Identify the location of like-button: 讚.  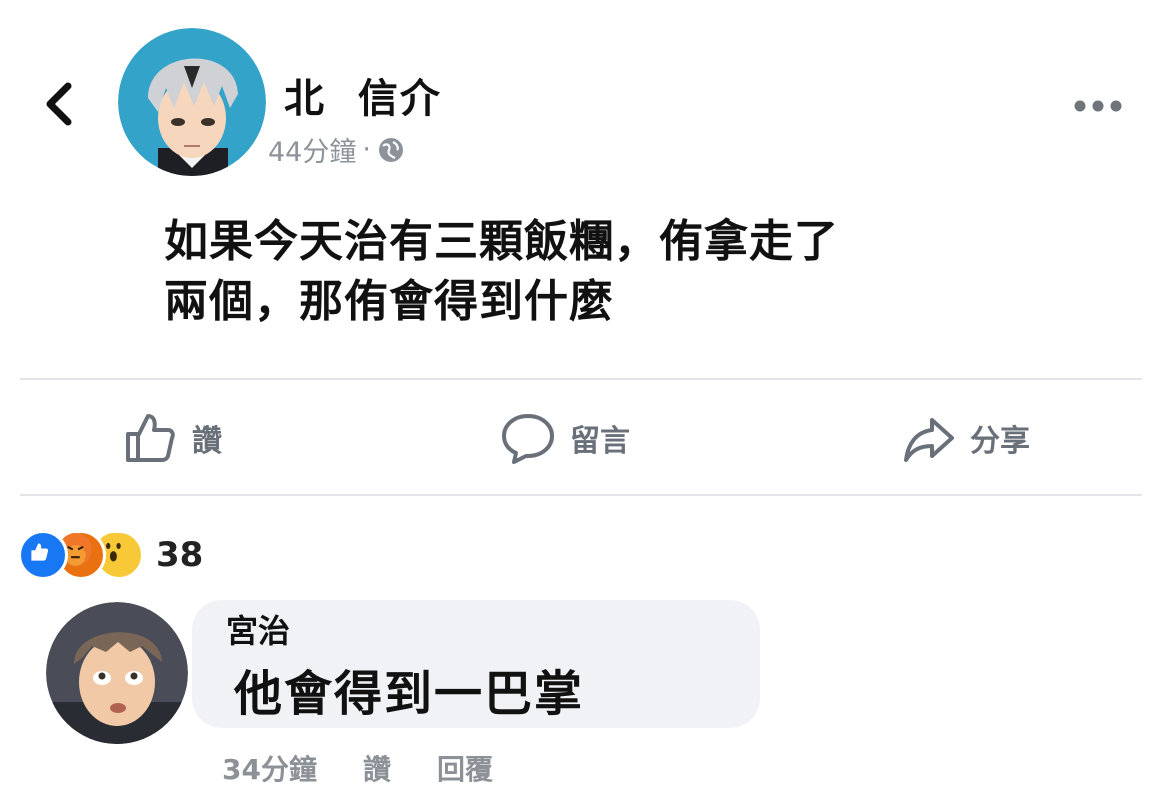
(172, 438).